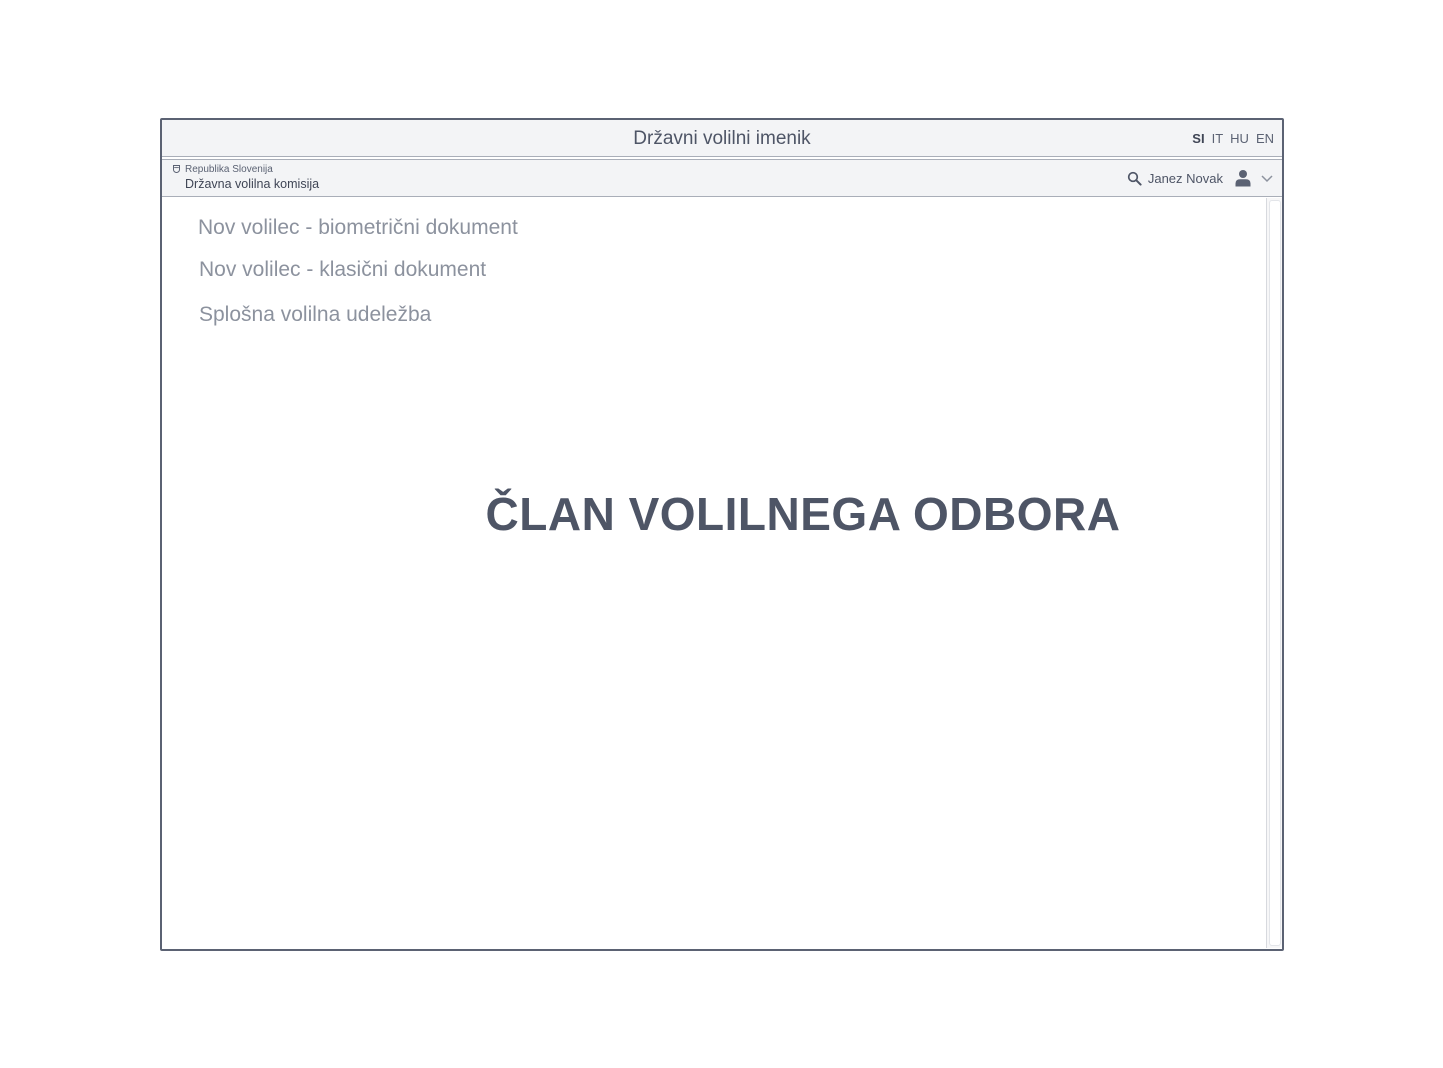 The image size is (1443, 1068). I want to click on menu-item-new-voter-classic: Nov volilec - klasični dokument, so click(342, 270).